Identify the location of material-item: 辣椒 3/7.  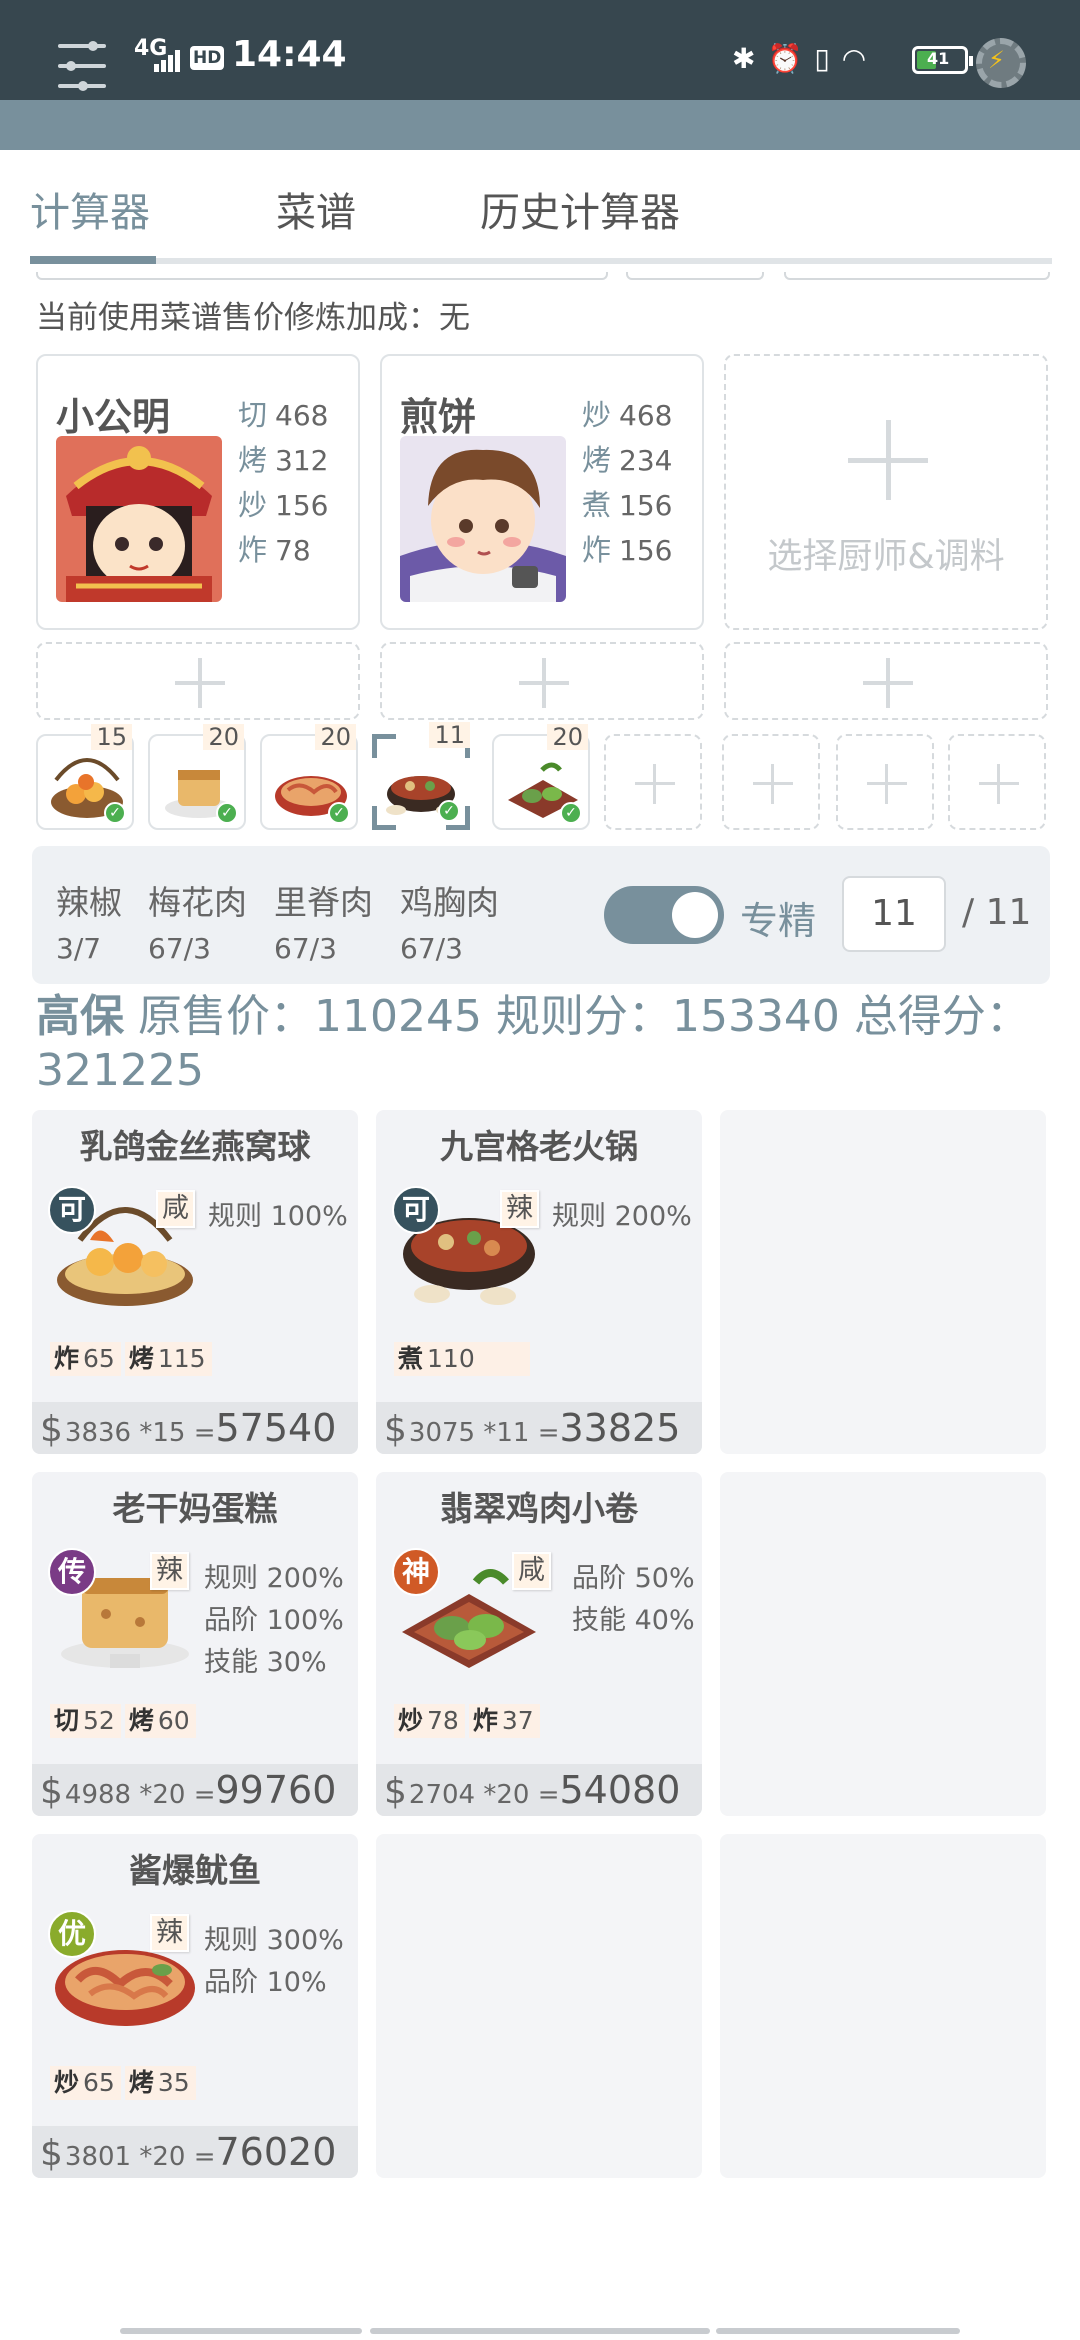
(89, 924).